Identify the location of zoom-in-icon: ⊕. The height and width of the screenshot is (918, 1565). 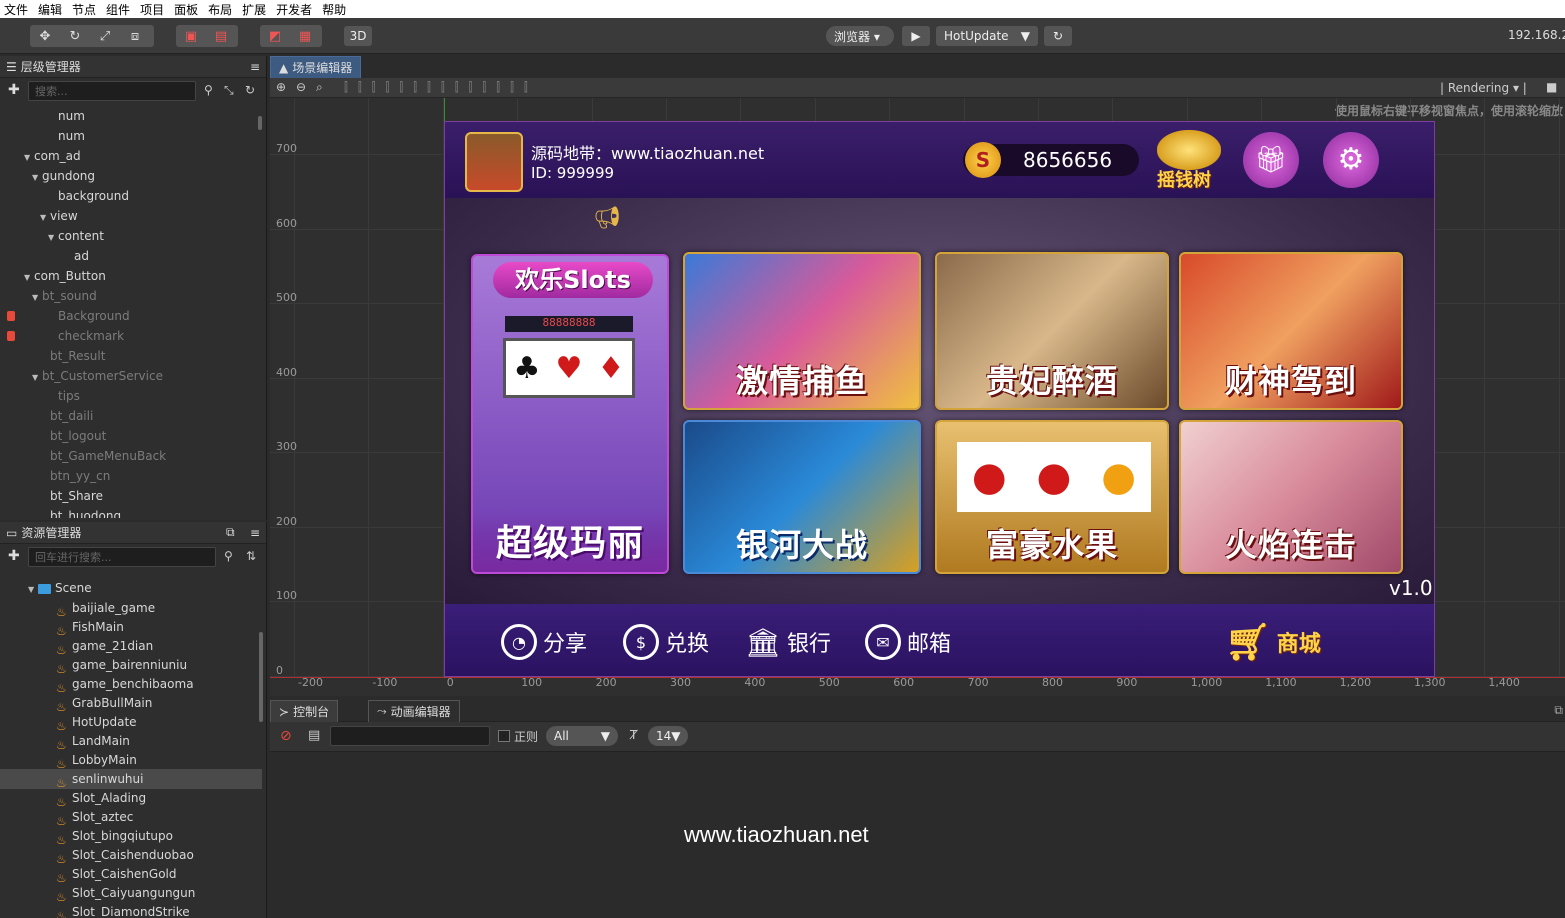
(281, 87).